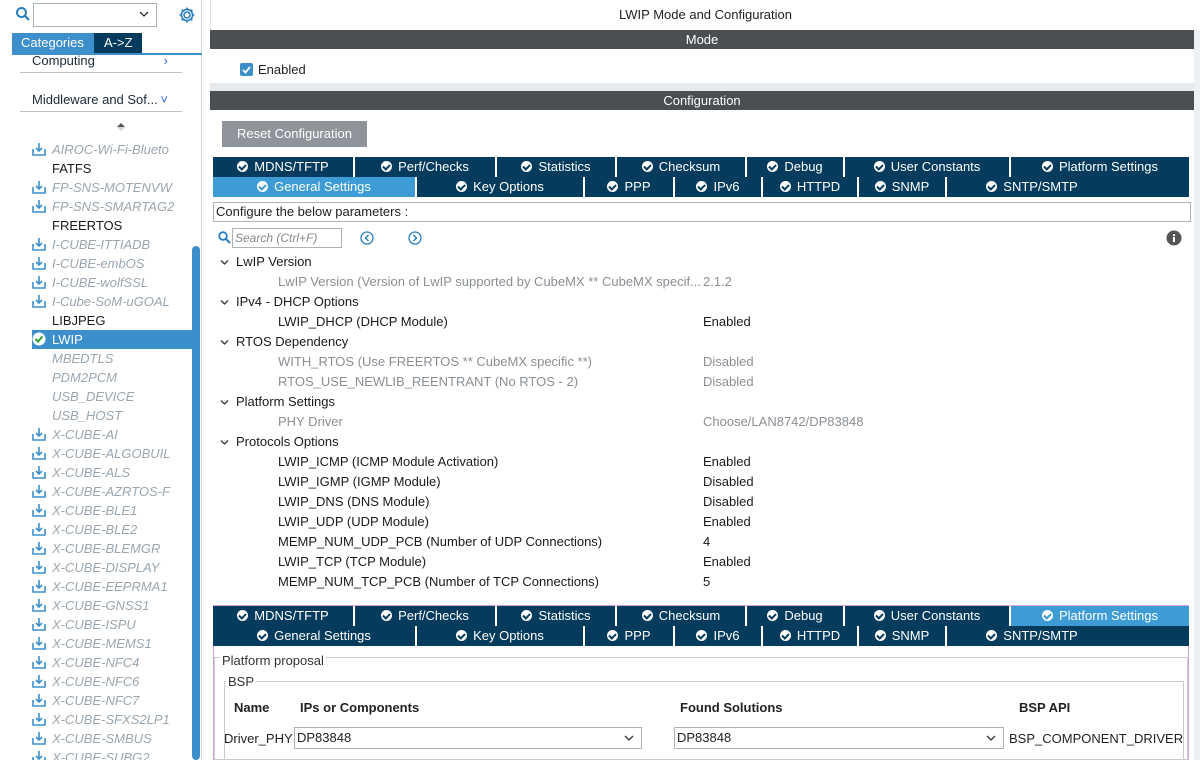  Describe the element at coordinates (803, 166) in the screenshot. I see `tab-label: Debug` at that location.